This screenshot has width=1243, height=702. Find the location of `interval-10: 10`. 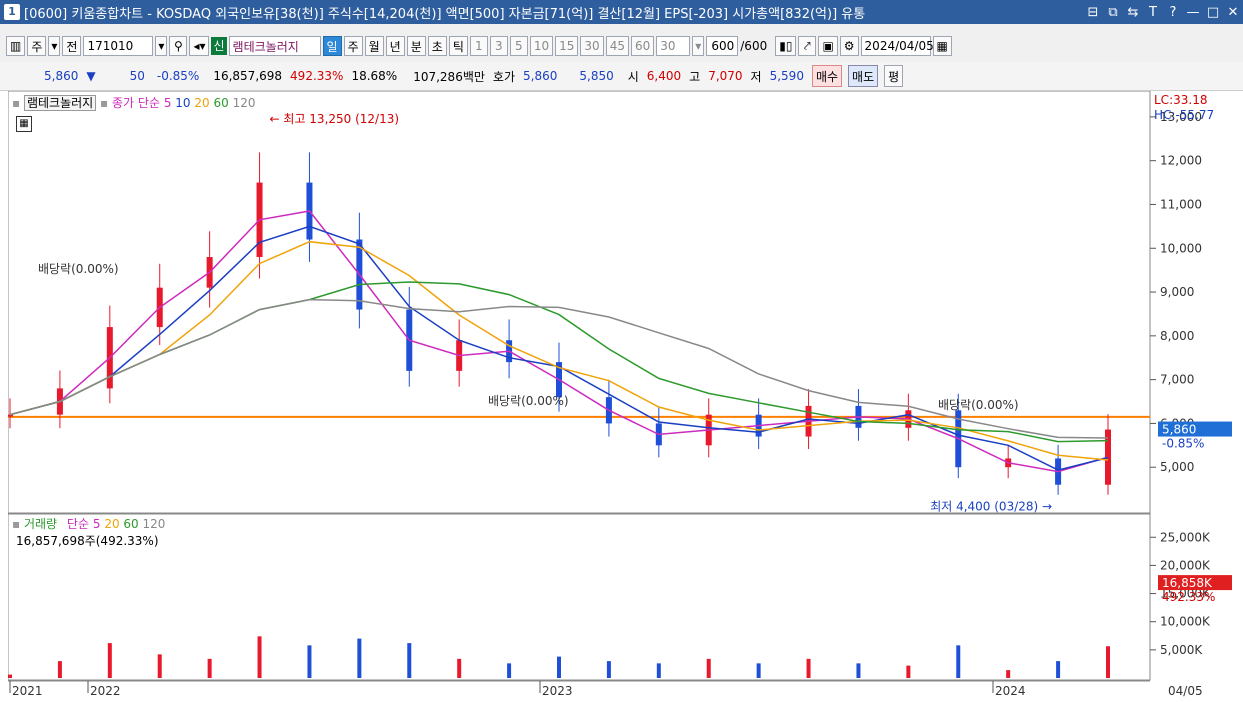

interval-10: 10 is located at coordinates (541, 46).